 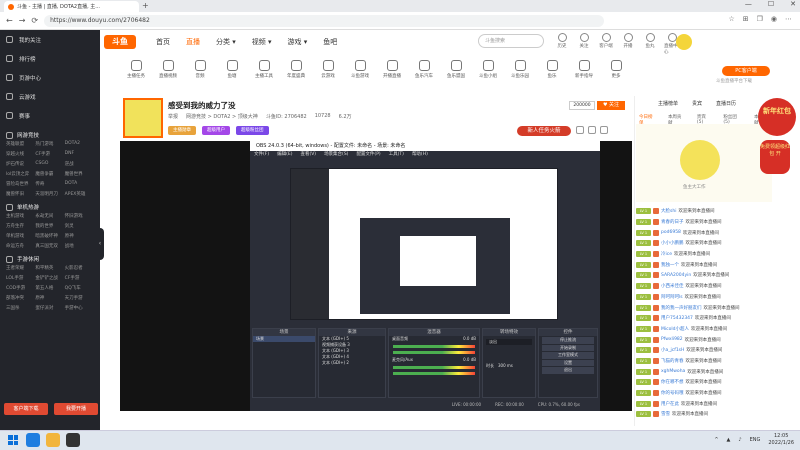 What do you see at coordinates (79, 308) in the screenshot?
I see `sidebar-game-link: 手游中心` at bounding box center [79, 308].